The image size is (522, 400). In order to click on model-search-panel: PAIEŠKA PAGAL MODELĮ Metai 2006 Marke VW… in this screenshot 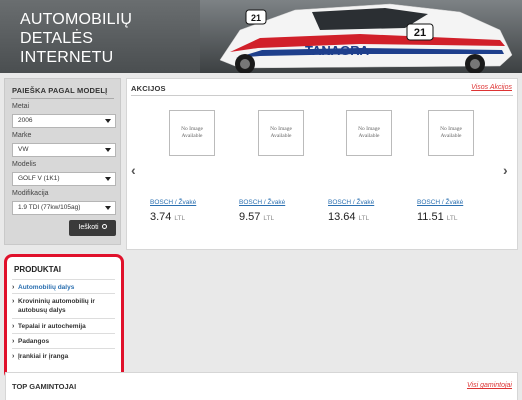, I will do `click(62, 161)`.